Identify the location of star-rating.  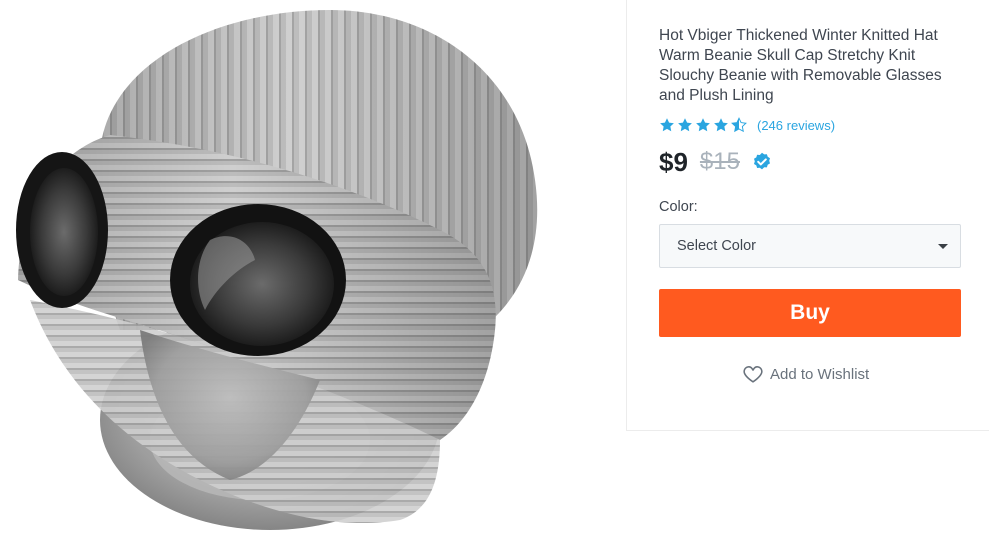
(703, 125).